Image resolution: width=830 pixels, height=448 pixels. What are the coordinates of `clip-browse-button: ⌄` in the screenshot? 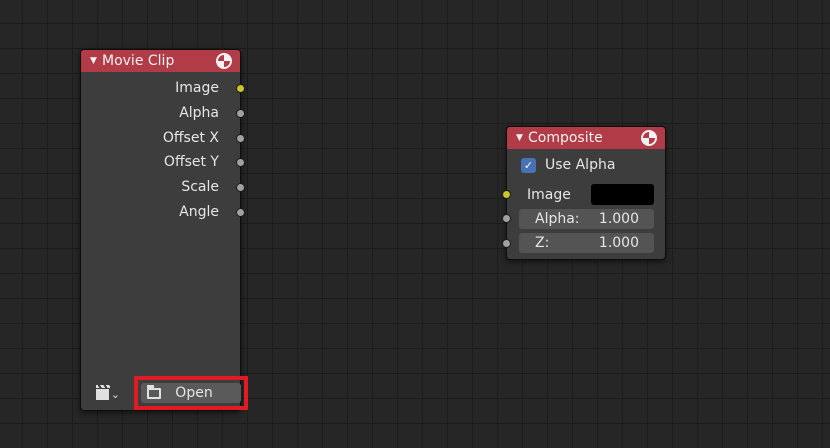 It's located at (106, 394).